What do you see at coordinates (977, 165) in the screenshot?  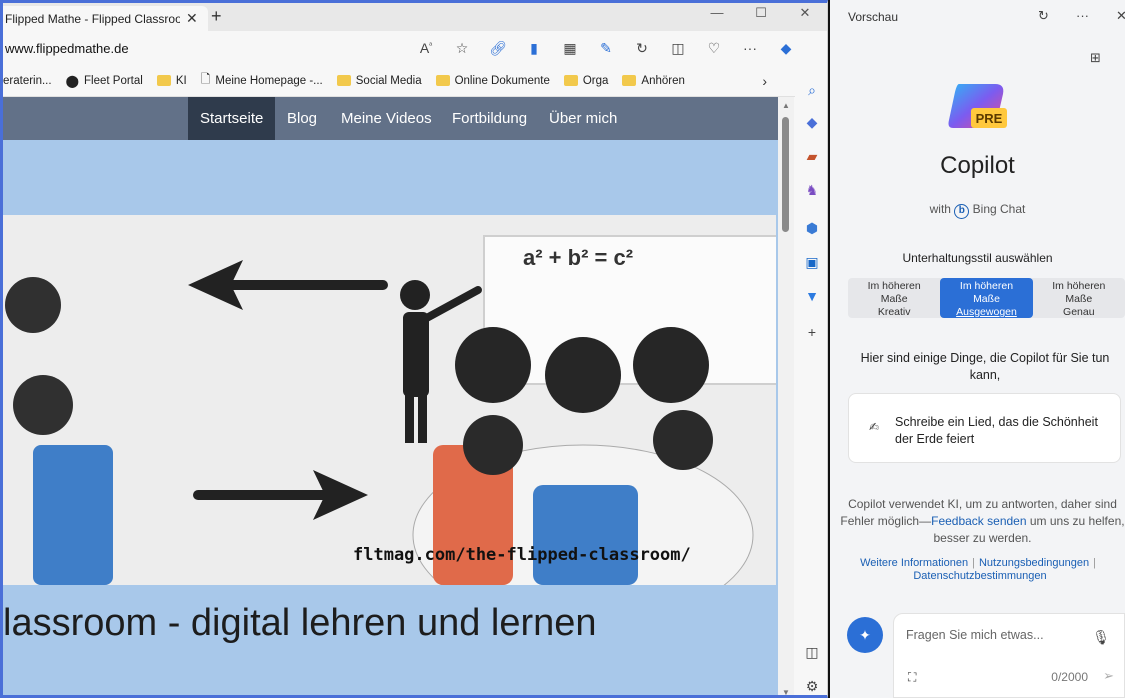 I see `copilot-name: Copilot` at bounding box center [977, 165].